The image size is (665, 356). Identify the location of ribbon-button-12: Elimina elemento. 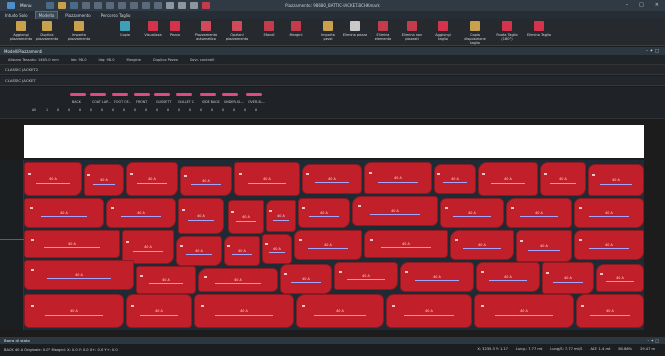
(383, 31).